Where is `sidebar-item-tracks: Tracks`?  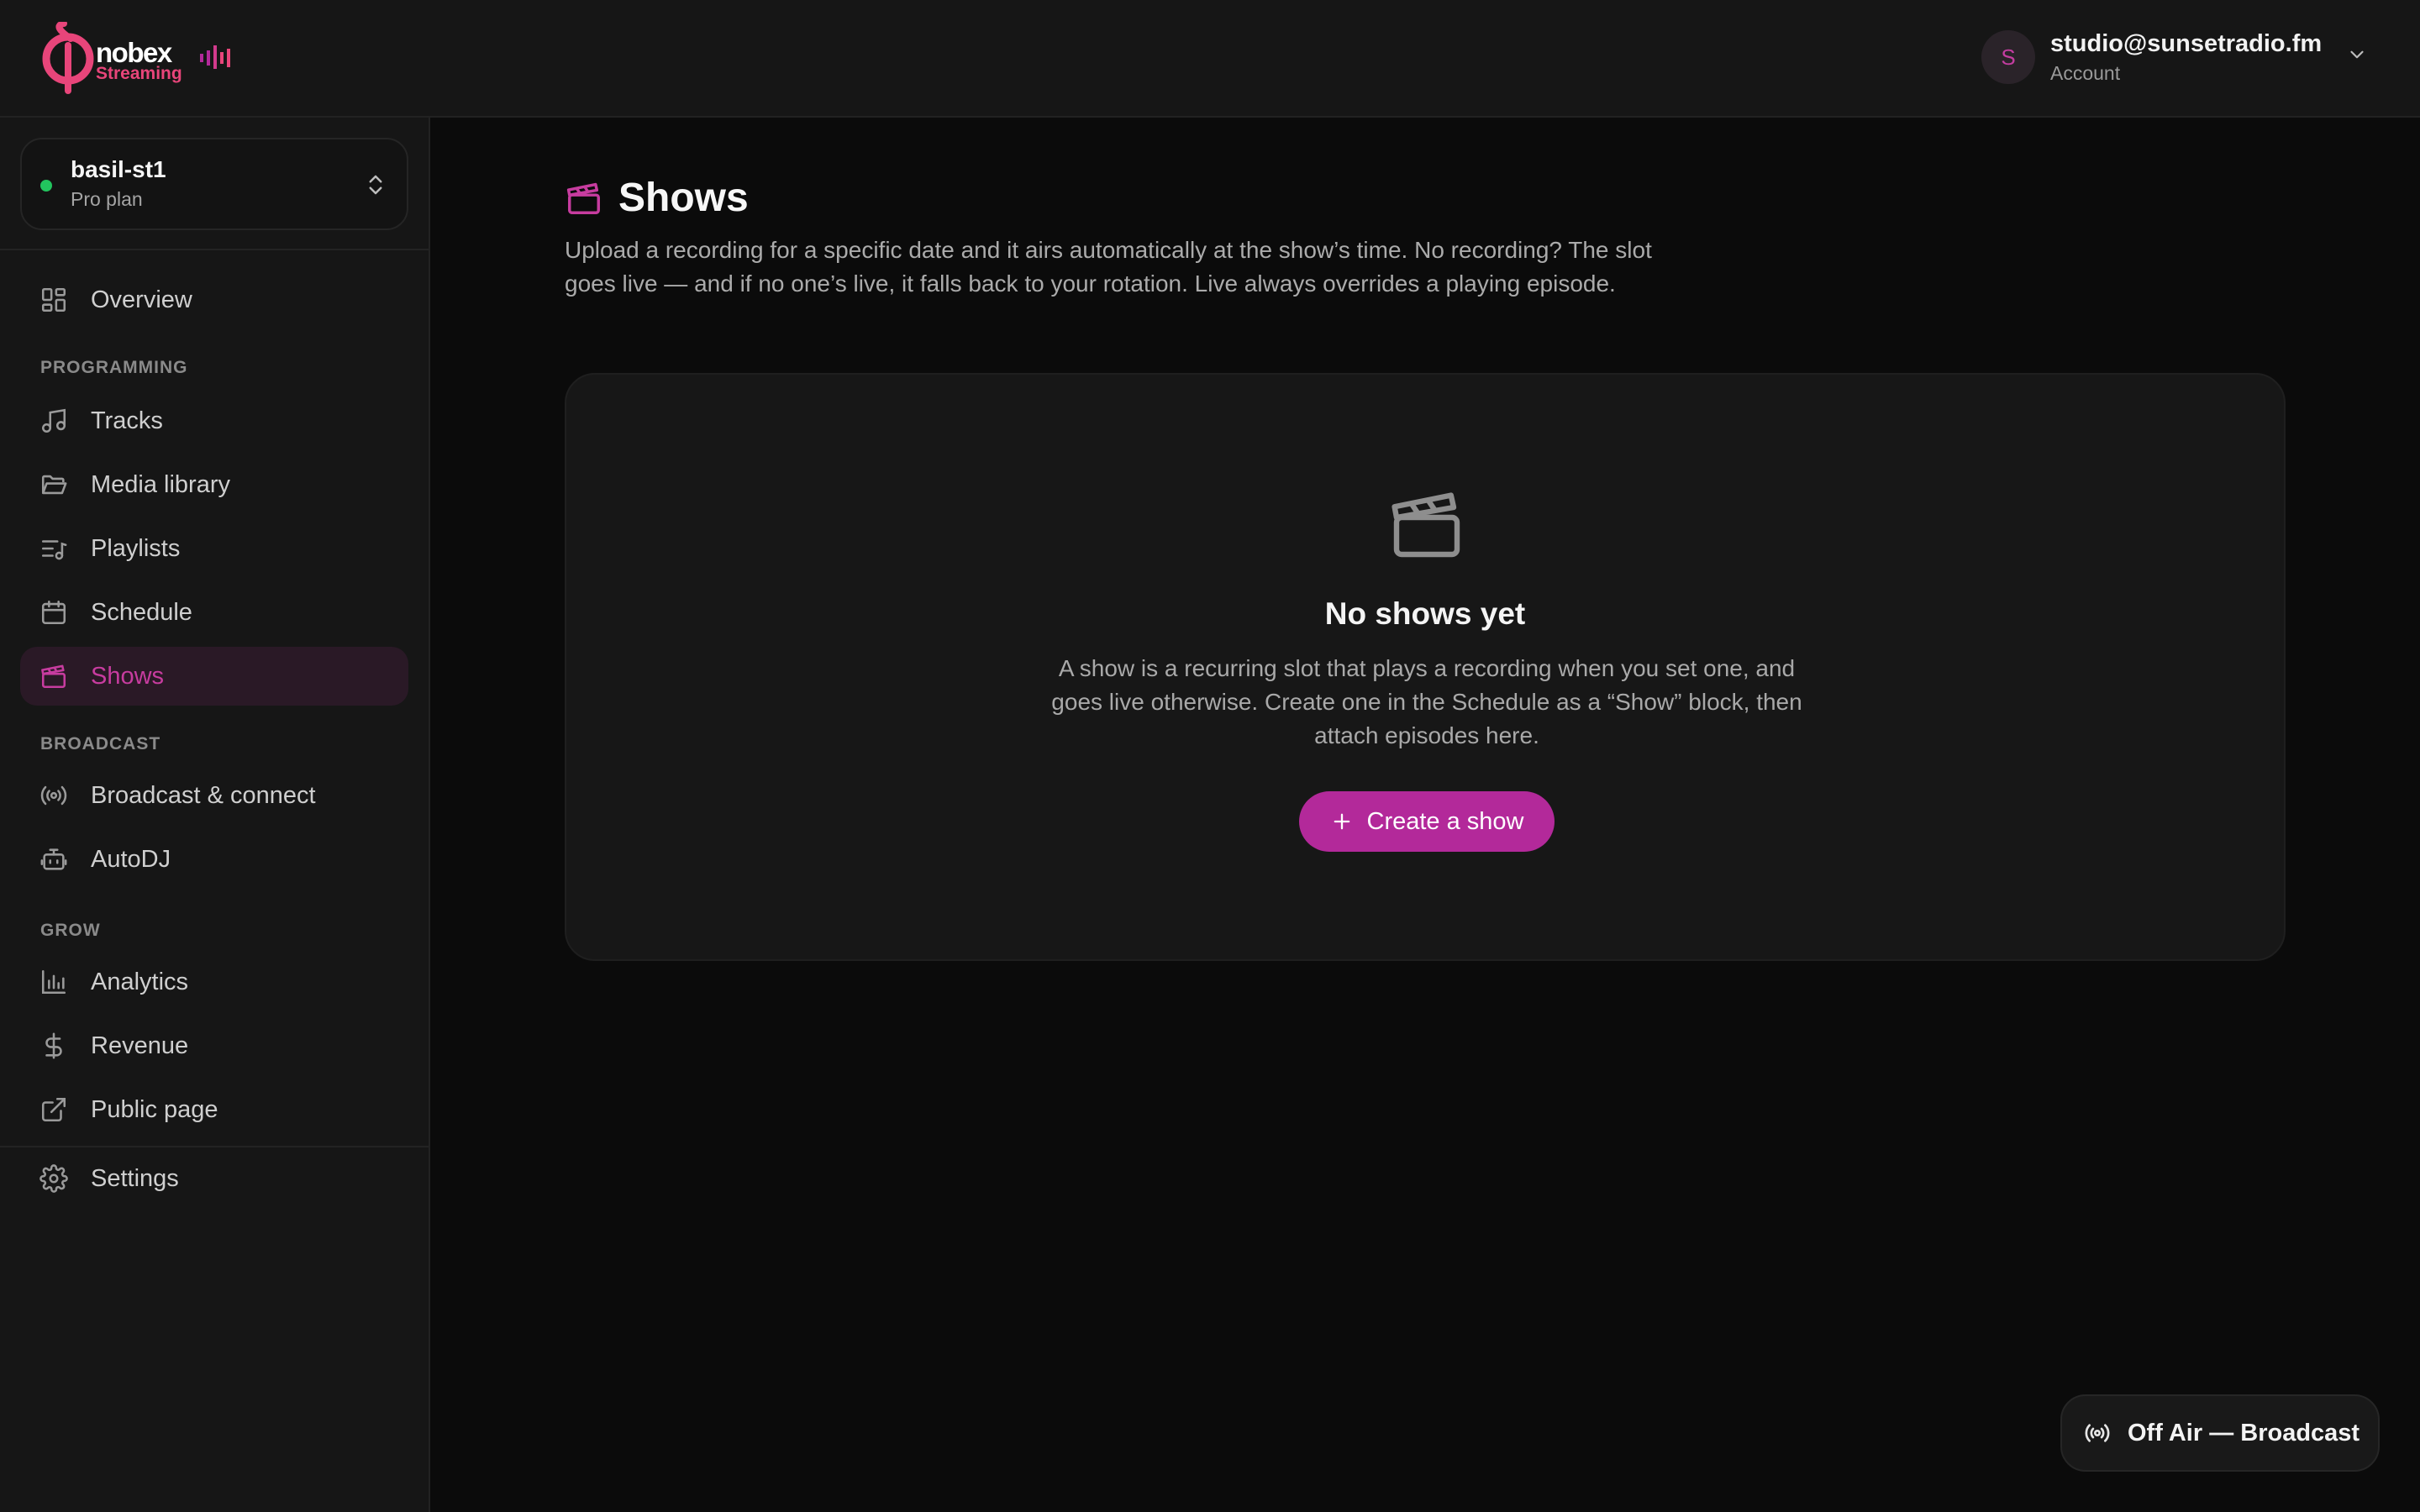
sidebar-item-tracks: Tracks is located at coordinates (214, 420).